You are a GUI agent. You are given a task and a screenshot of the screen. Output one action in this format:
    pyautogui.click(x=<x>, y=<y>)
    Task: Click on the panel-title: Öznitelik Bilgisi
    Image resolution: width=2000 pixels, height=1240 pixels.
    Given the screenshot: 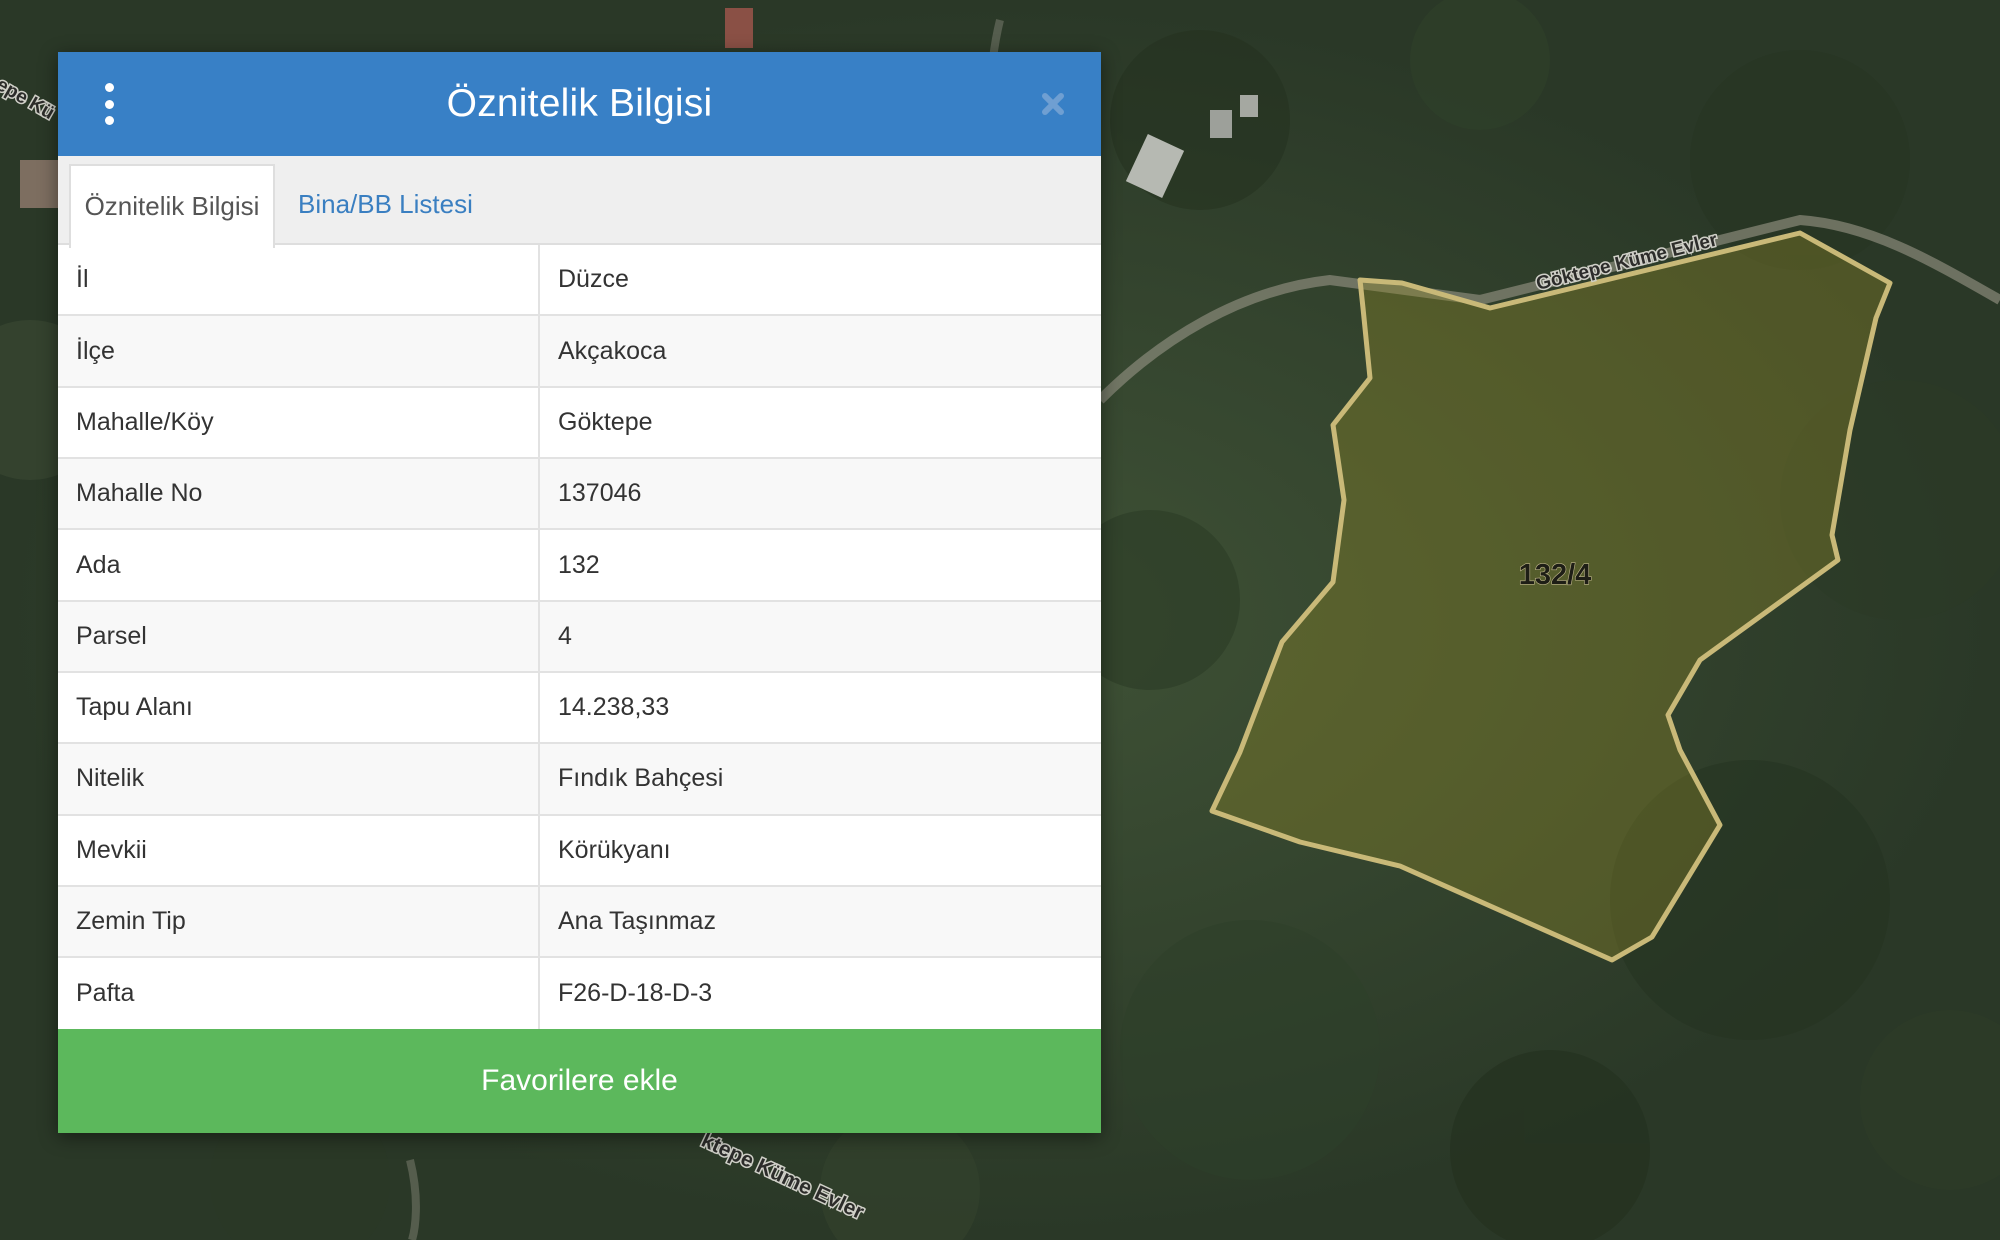 What is the action you would take?
    pyautogui.click(x=579, y=103)
    